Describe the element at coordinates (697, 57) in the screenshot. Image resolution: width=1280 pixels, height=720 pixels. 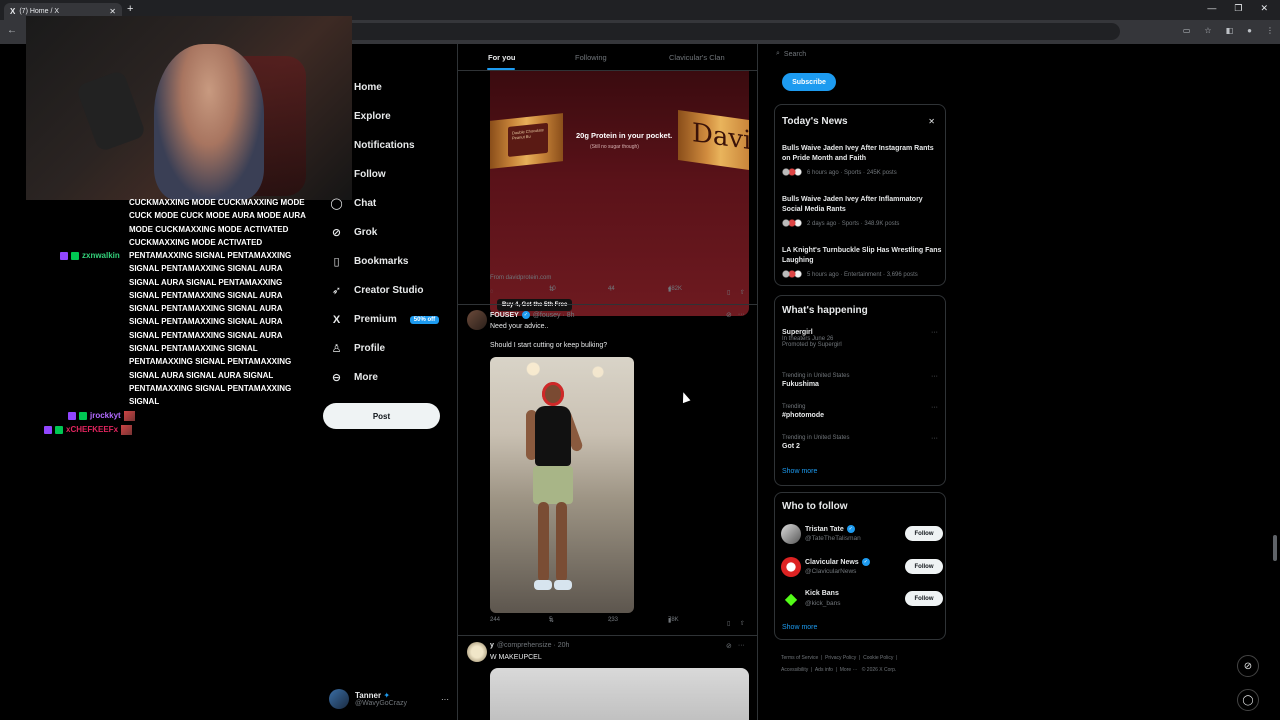
I see `tab-clavicular-clan: Clavicular's Clan` at that location.